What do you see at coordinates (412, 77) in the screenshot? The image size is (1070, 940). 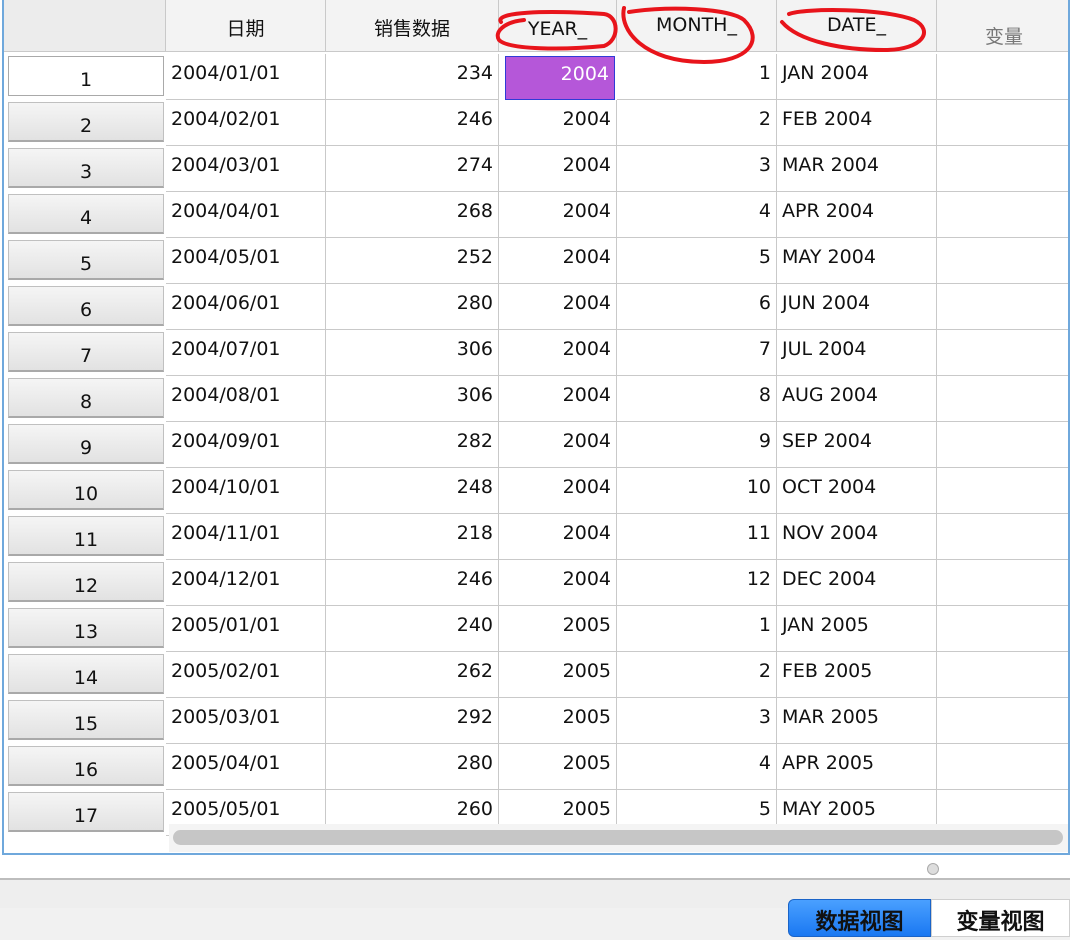 I see `cell-sales: 234` at bounding box center [412, 77].